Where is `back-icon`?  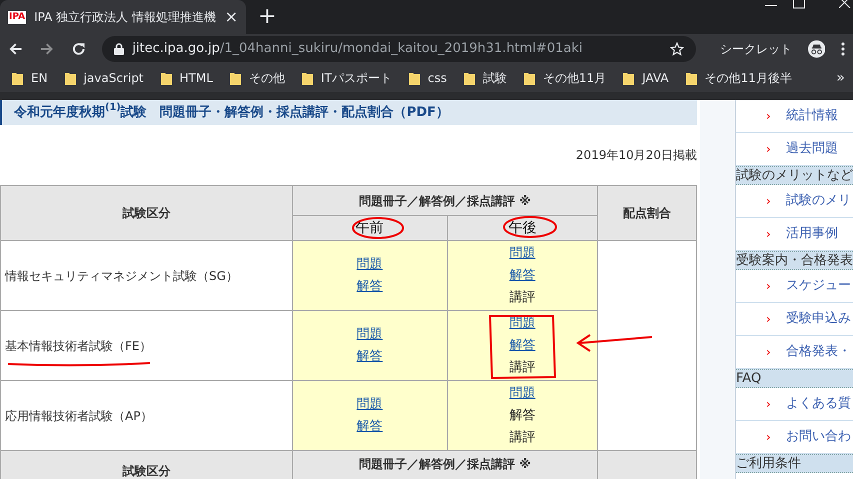 back-icon is located at coordinates (16, 49).